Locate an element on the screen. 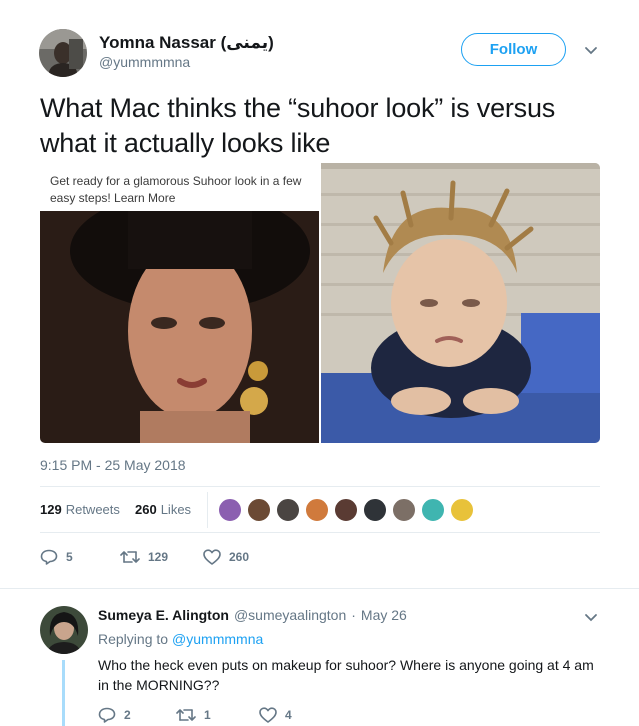  reply-date: May 26 is located at coordinates (384, 615).